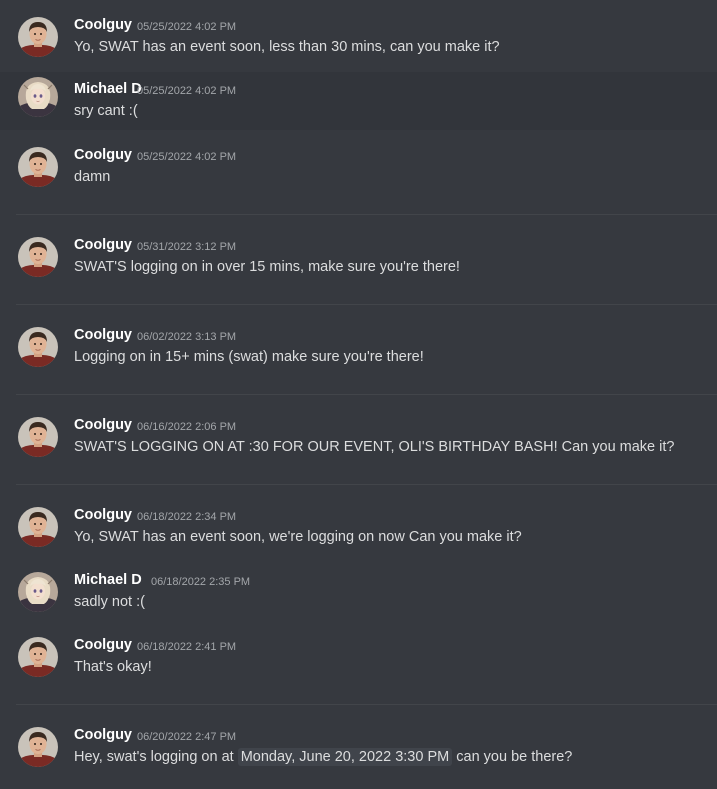  Describe the element at coordinates (358, 662) in the screenshot. I see `message-row: Coolguy 06/18/2022 2:41 PM That's okay!` at that location.